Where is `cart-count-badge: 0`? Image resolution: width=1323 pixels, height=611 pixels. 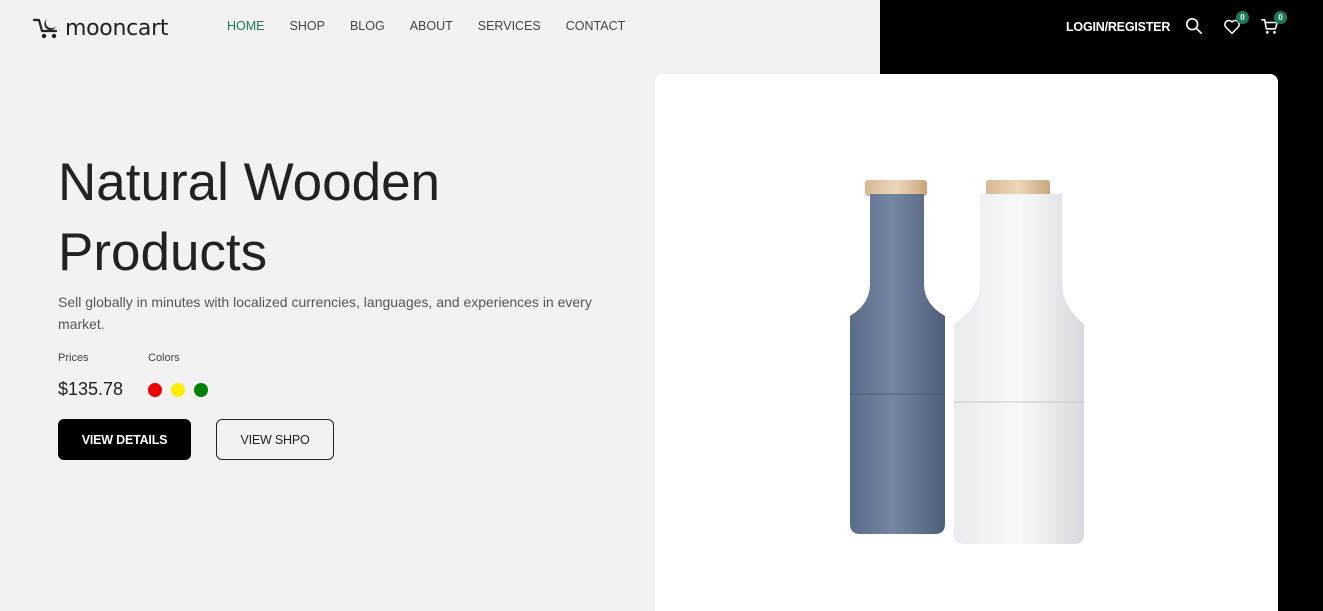 cart-count-badge: 0 is located at coordinates (1280, 17).